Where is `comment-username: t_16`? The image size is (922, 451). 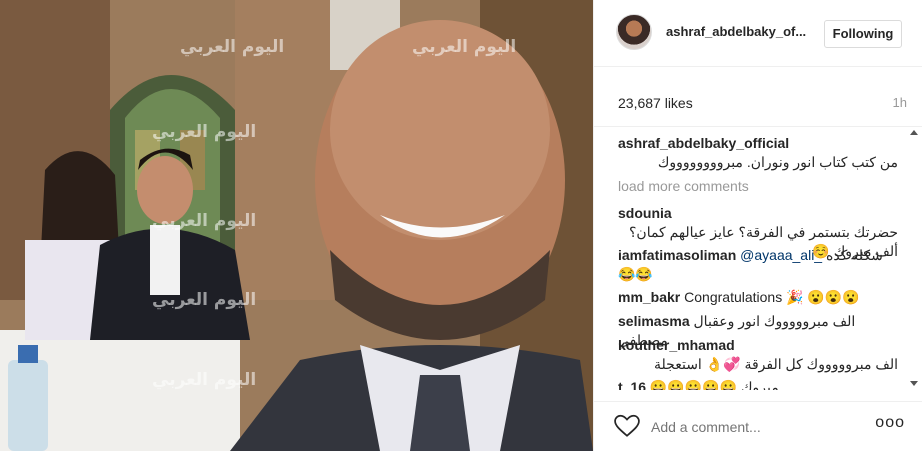 comment-username: t_16 is located at coordinates (632, 384).